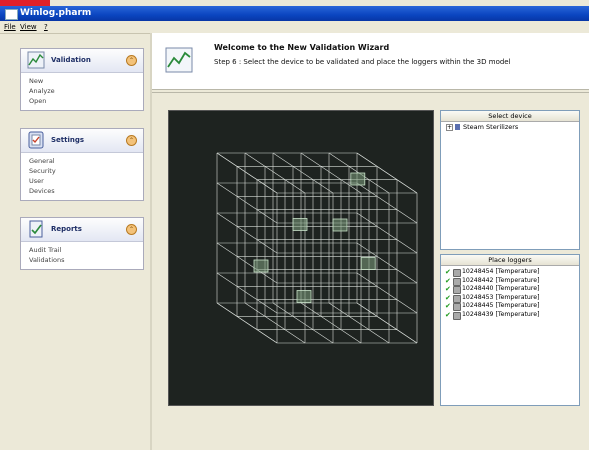 The image size is (589, 450). I want to click on pane-splitter, so click(151, 241).